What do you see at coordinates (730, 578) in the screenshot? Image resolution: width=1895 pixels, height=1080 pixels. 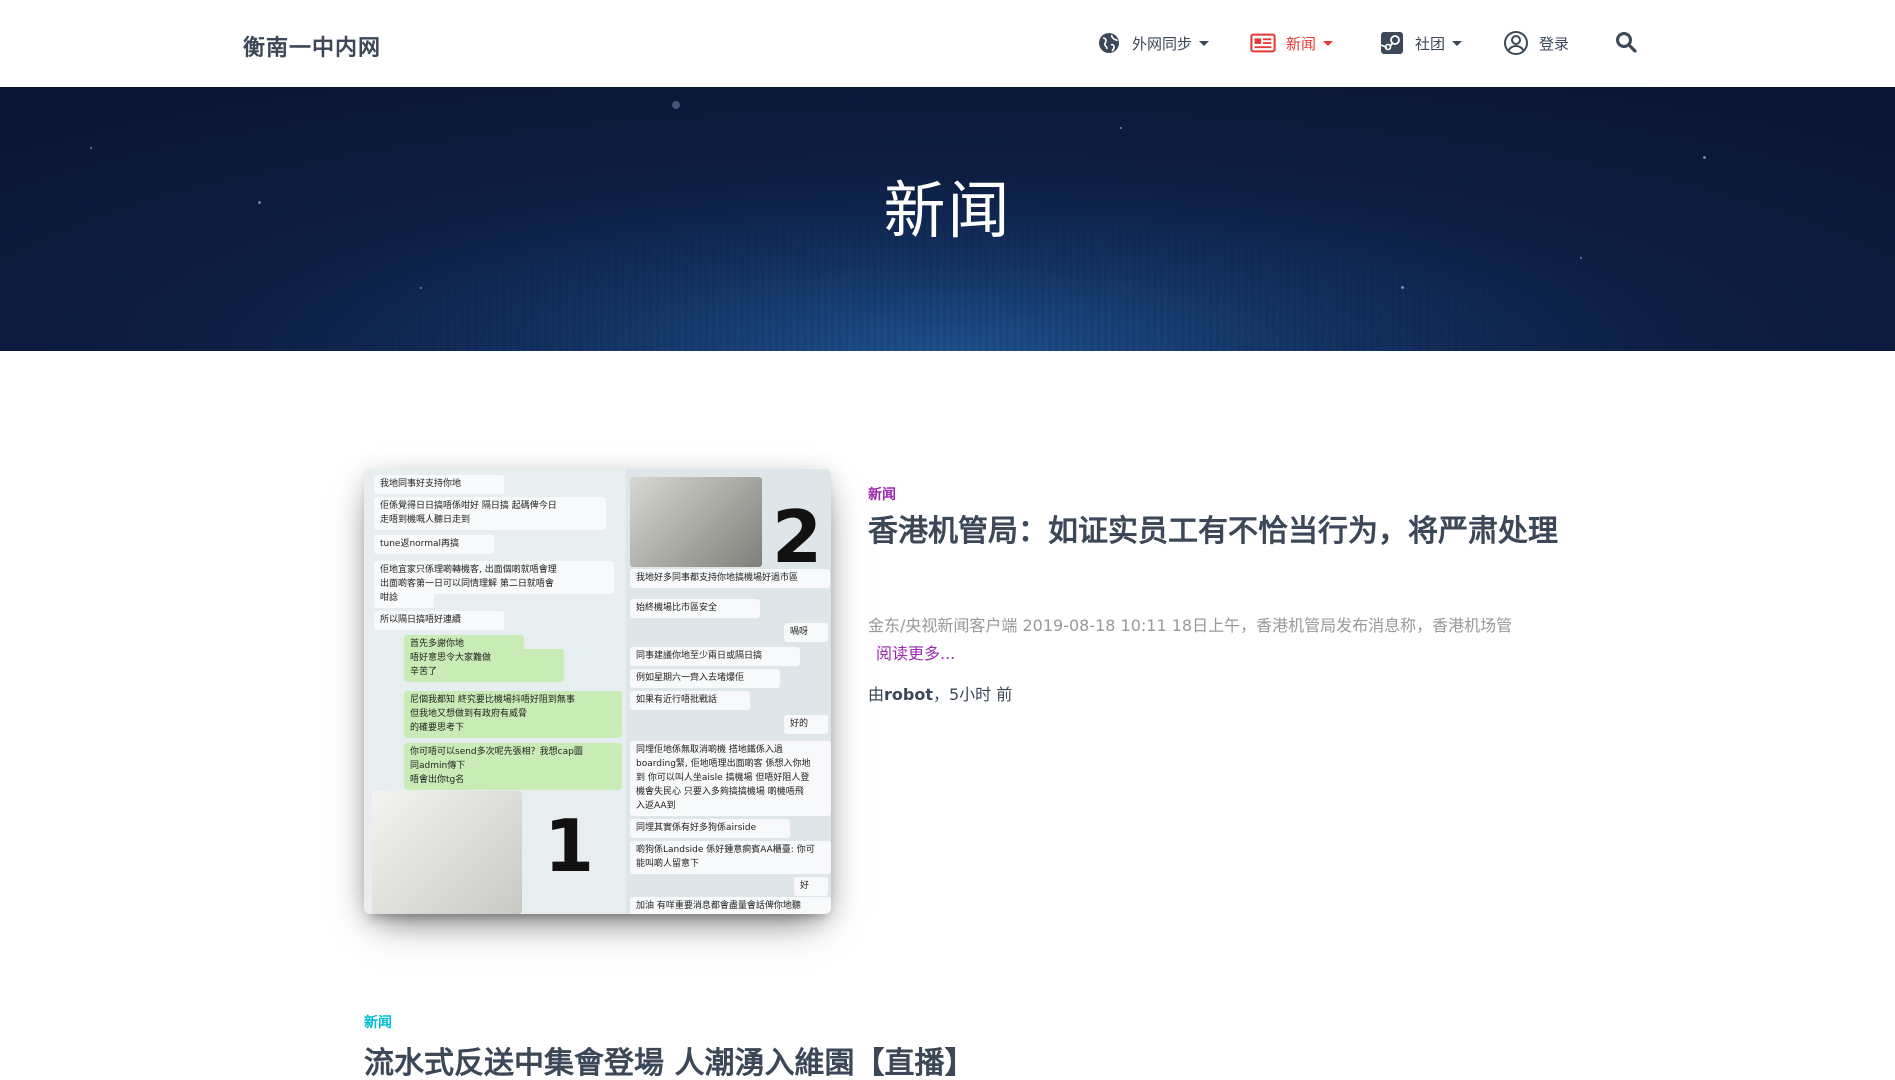 I see `chat-bubble: 我地好多同事都支持你地搞機場好過市區` at bounding box center [730, 578].